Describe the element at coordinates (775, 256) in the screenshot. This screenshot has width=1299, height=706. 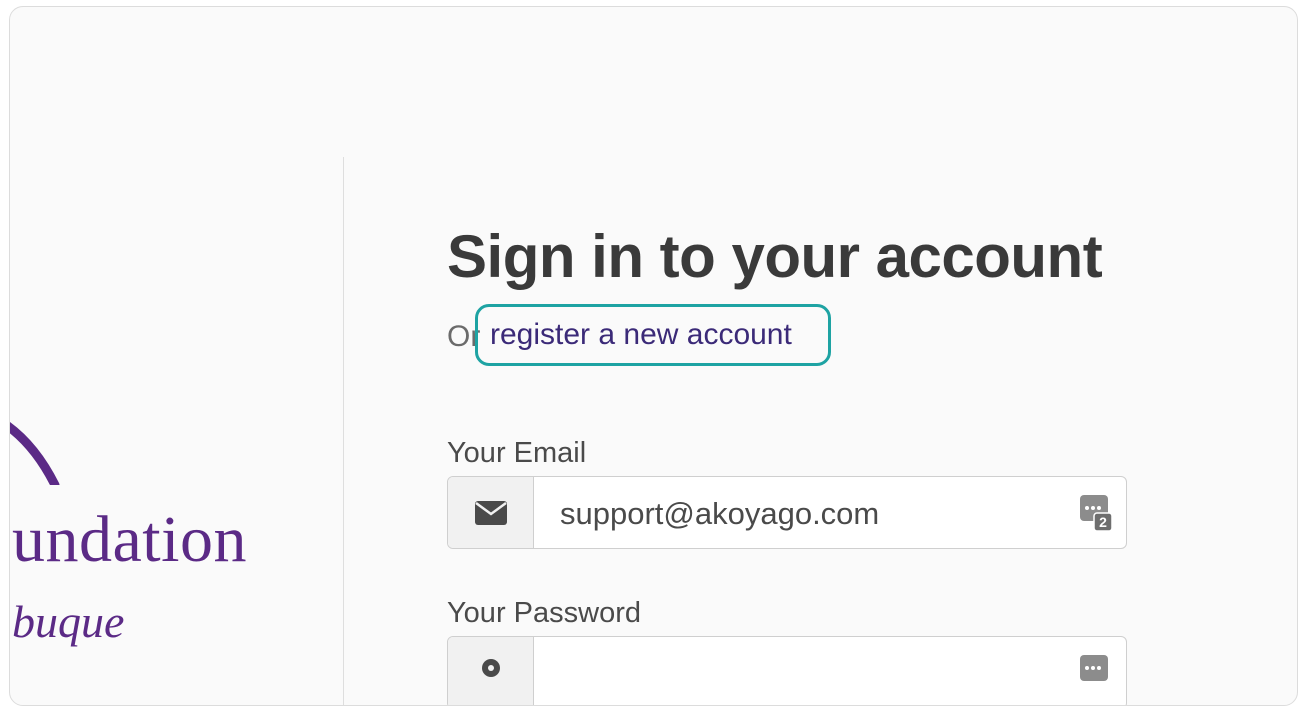
I see `page-title: Sign in to your account` at that location.